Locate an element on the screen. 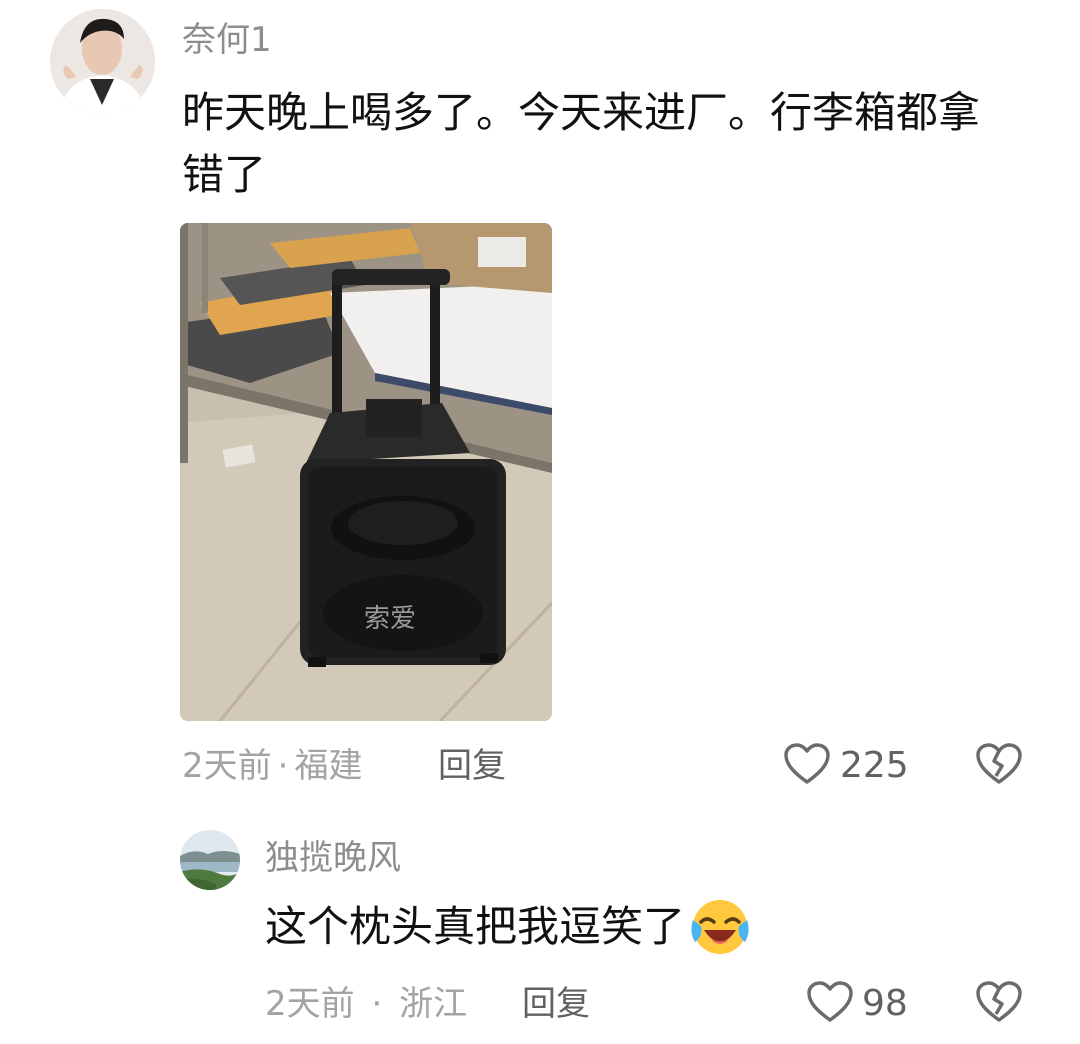  comment-location: 福建 is located at coordinates (328, 766).